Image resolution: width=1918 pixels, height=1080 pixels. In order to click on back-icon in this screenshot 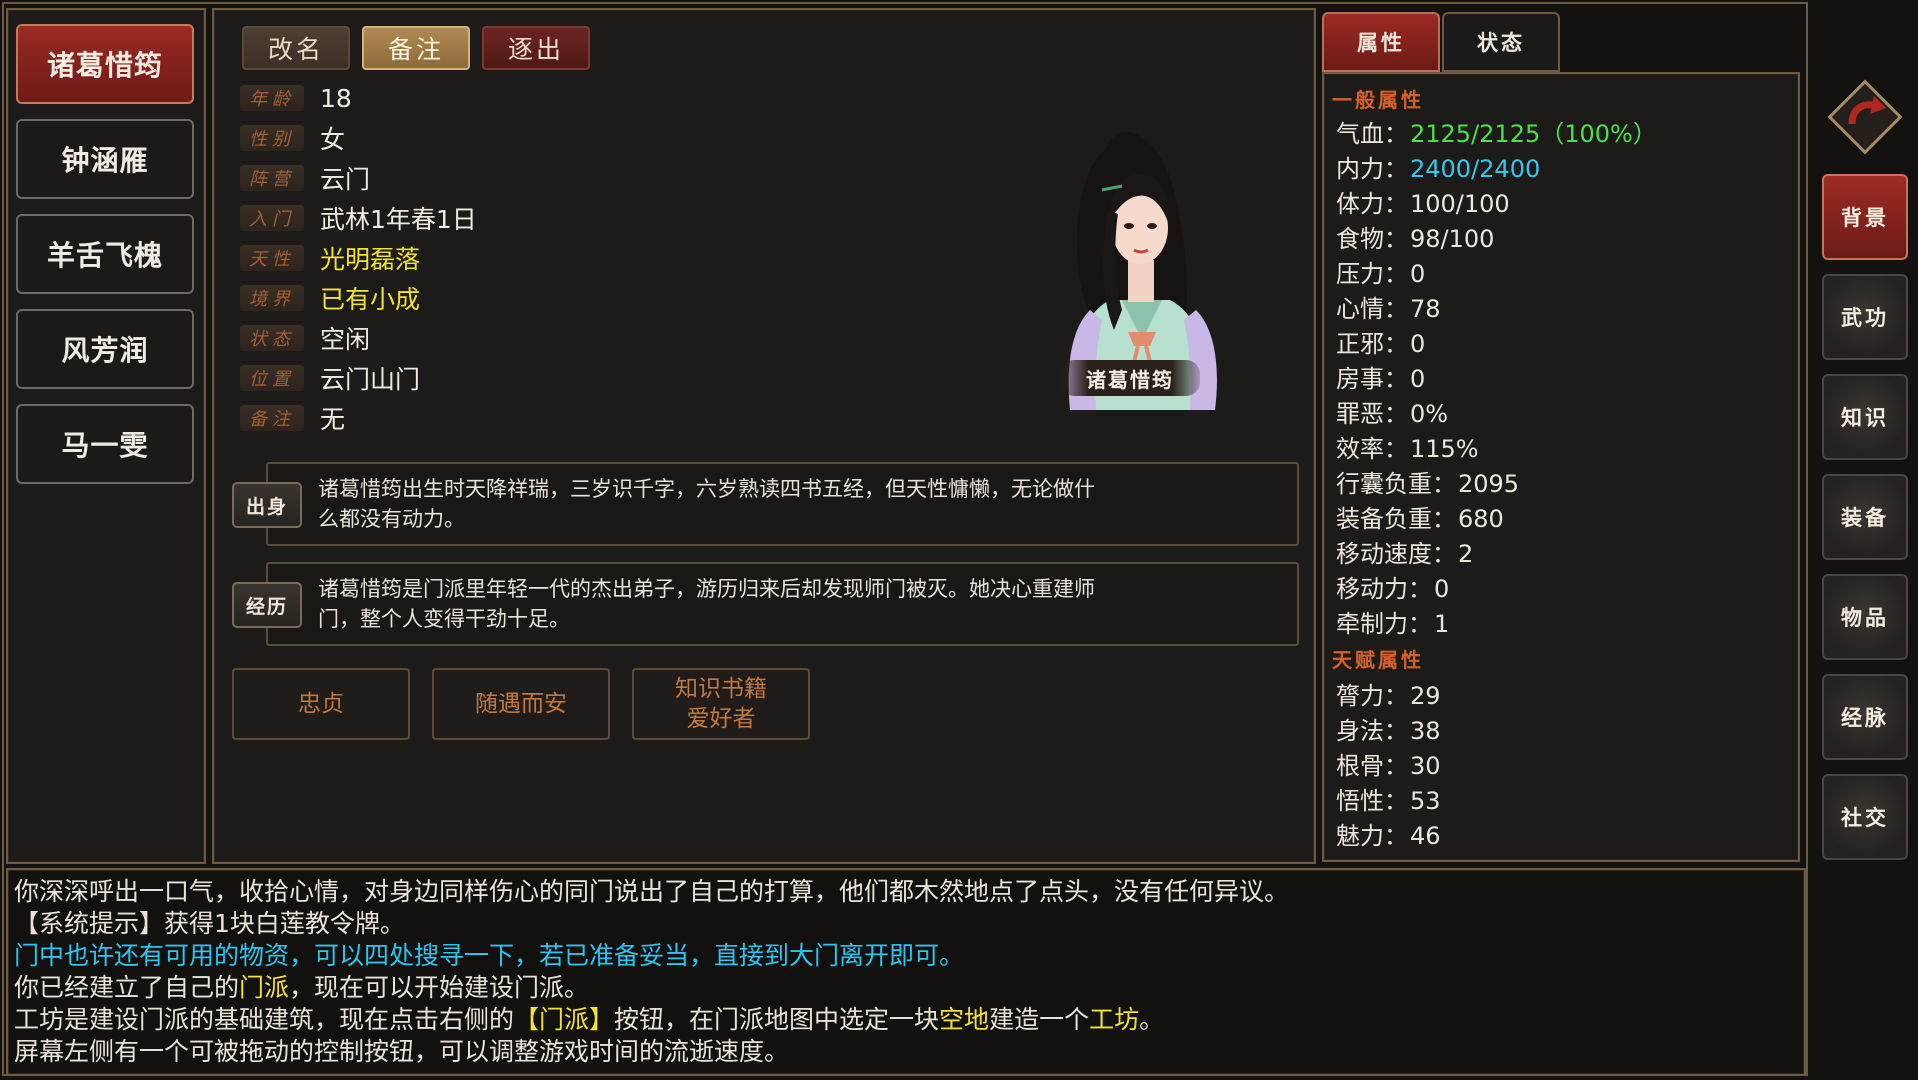, I will do `click(1865, 117)`.